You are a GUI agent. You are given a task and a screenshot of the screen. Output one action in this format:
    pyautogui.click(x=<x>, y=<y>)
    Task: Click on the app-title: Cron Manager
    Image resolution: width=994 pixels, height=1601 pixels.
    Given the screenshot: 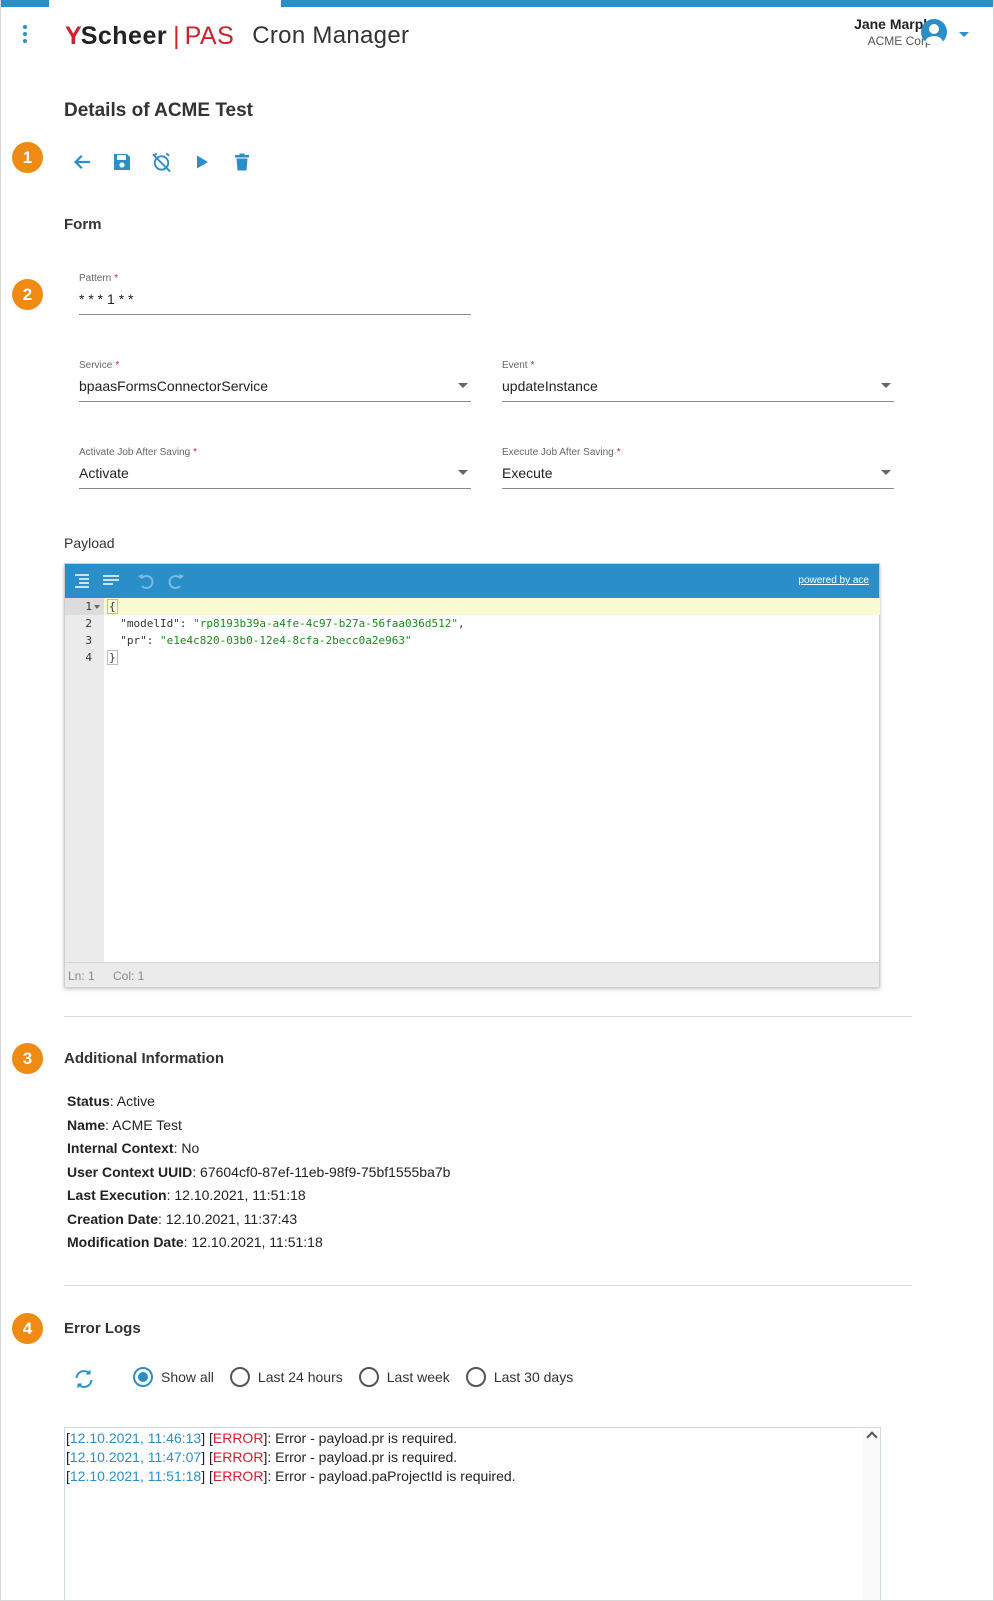 What is the action you would take?
    pyautogui.click(x=331, y=35)
    